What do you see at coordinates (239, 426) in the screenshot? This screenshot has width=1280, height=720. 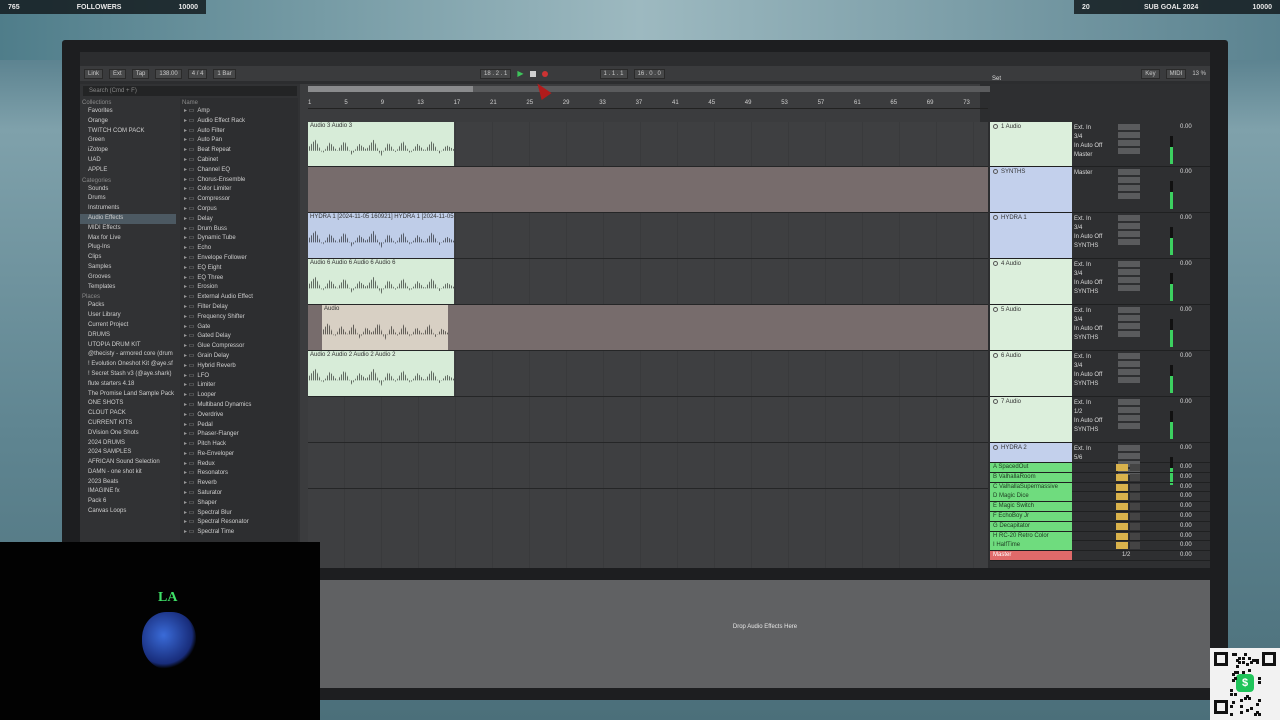 I see `effect-folder-item: ▸ ▭ Pedal` at bounding box center [239, 426].